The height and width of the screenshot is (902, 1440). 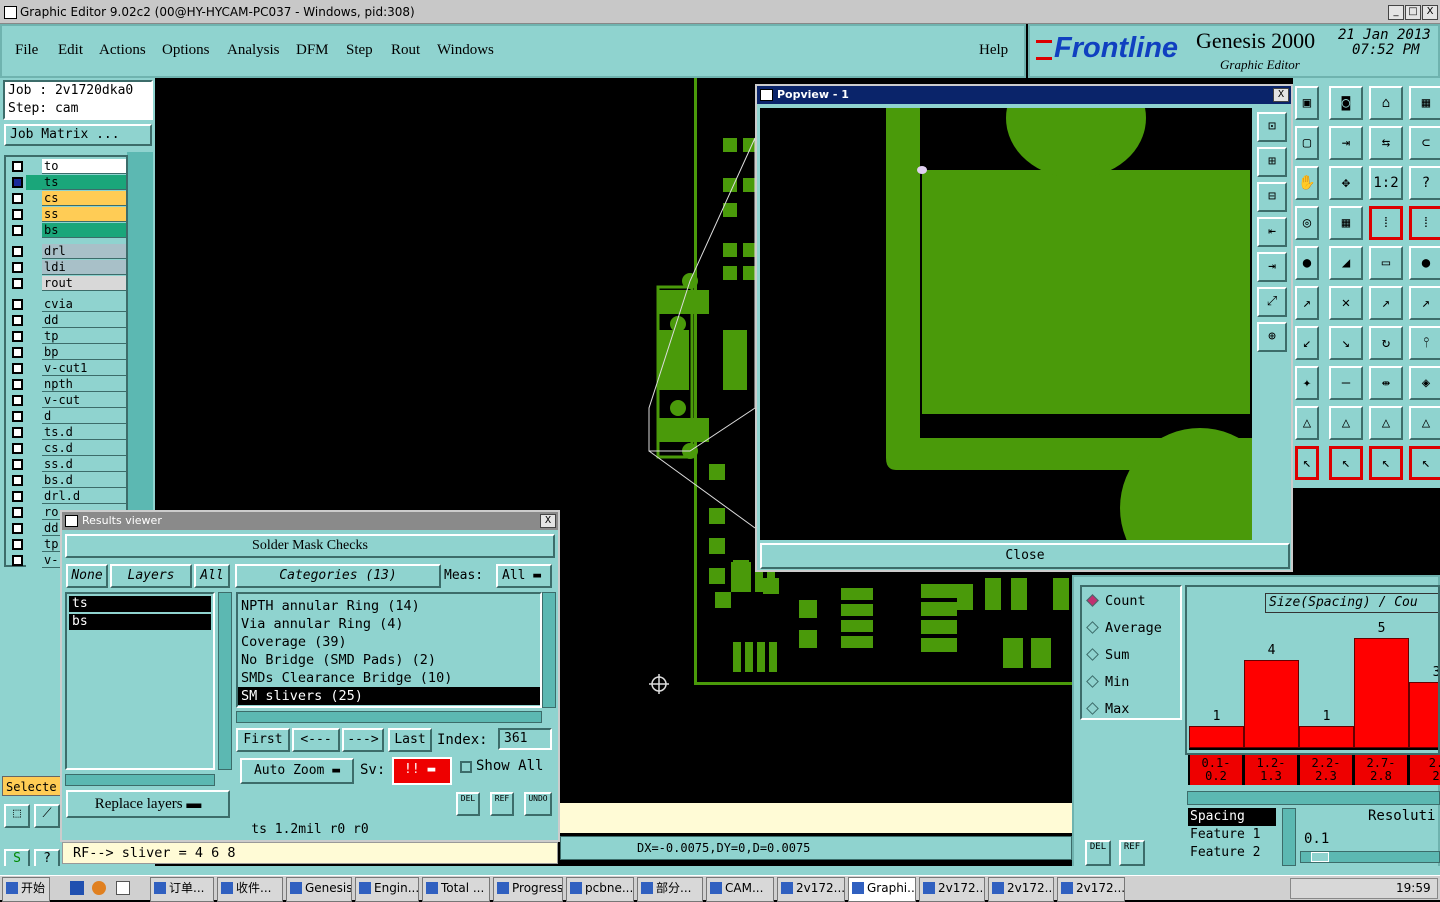 I want to click on layer-row: cs.d, so click(x=67, y=448).